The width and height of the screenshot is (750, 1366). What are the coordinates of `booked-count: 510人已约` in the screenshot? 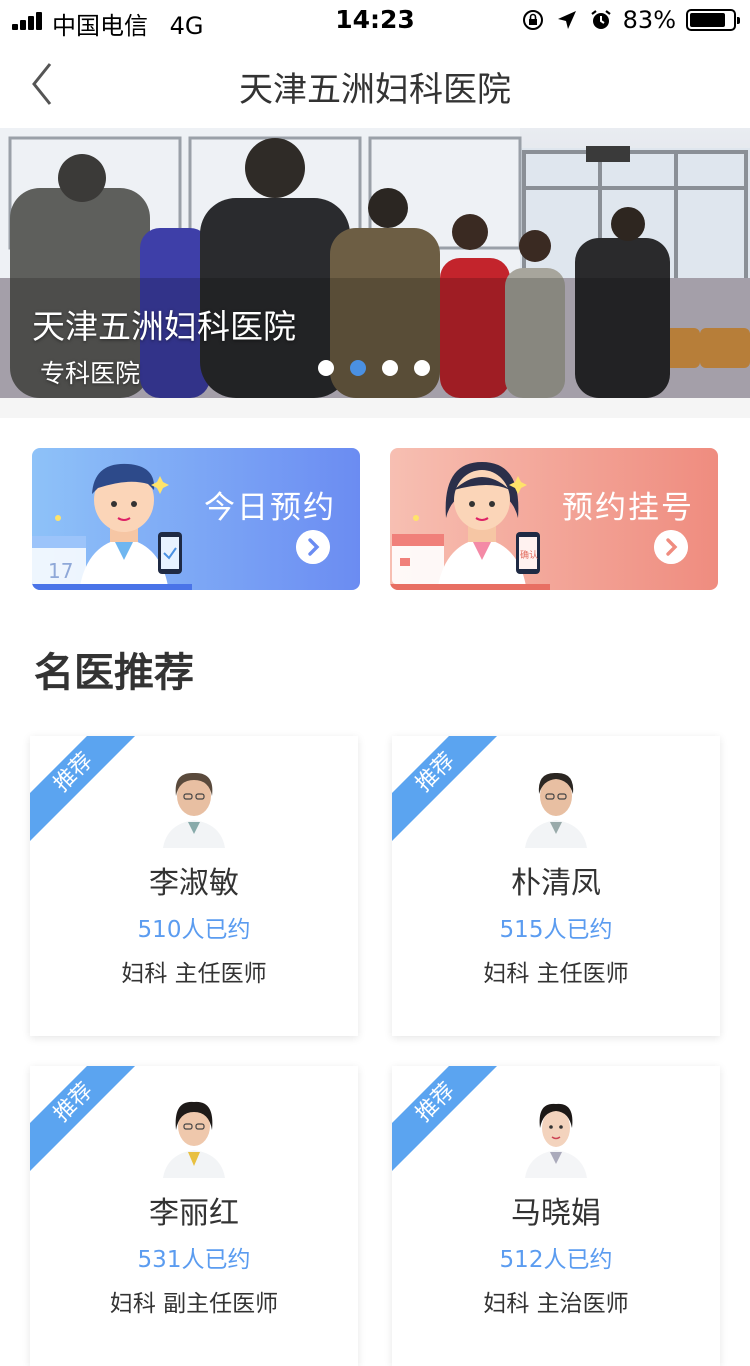 It's located at (194, 930).